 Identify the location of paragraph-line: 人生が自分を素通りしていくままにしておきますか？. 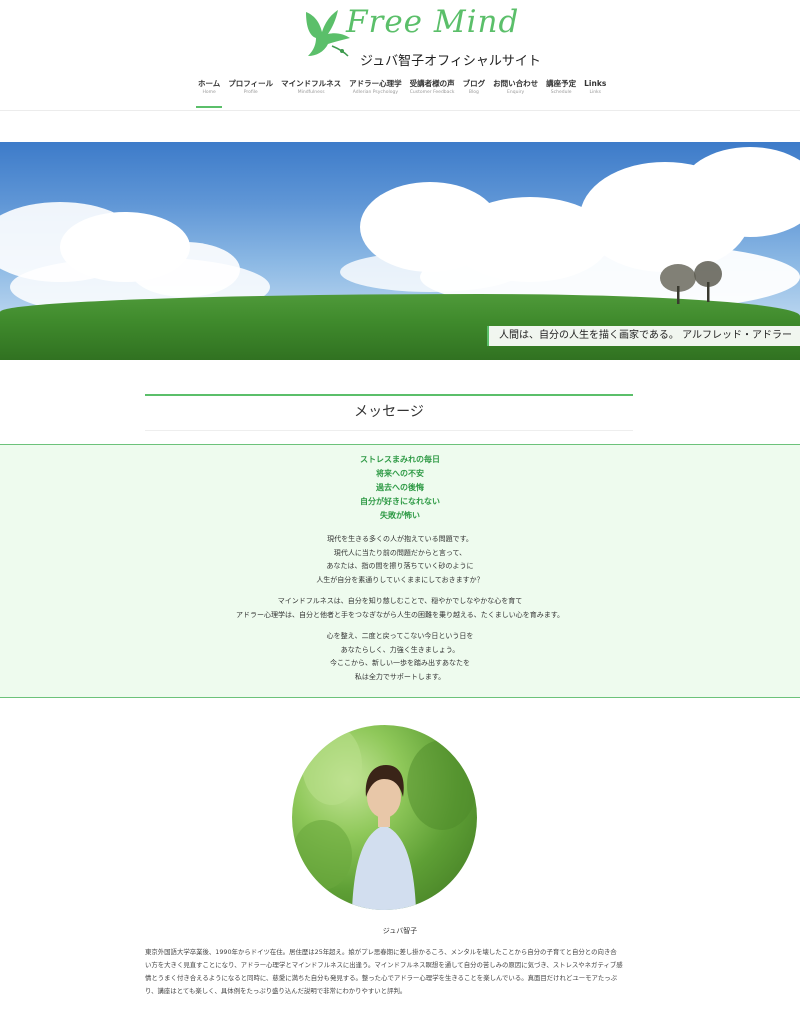
(400, 579).